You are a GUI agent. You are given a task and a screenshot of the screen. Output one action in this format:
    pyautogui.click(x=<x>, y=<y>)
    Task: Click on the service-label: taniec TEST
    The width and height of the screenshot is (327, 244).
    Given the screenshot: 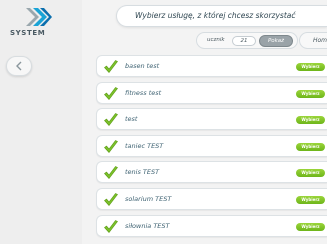 What is the action you would take?
    pyautogui.click(x=144, y=145)
    